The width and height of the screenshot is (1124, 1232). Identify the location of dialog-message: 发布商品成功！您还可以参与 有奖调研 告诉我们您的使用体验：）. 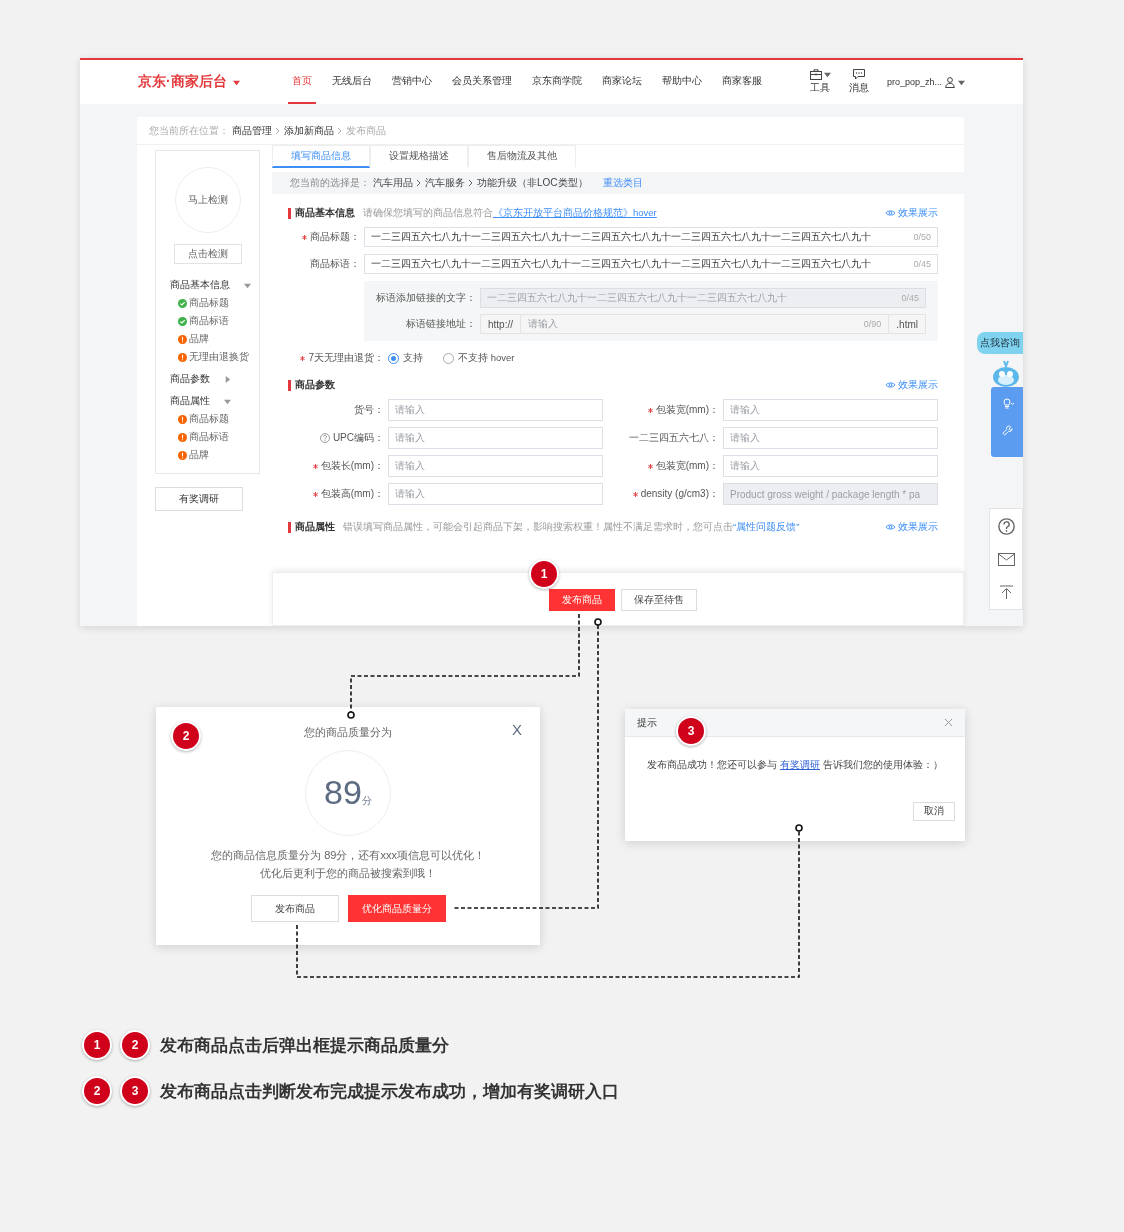
(795, 765).